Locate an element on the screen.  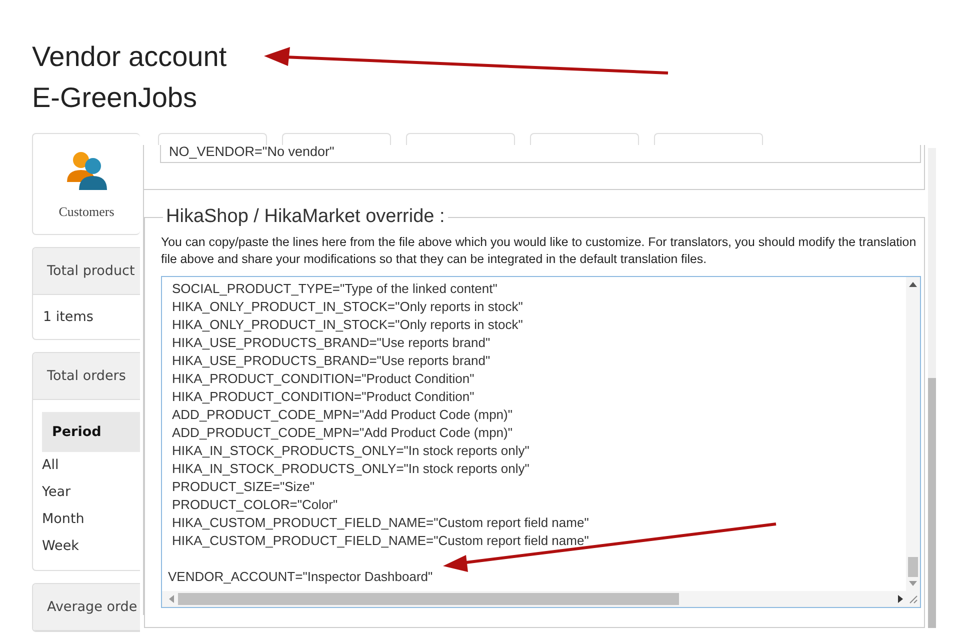
code-line: PRODUCT_SIZE="Size" is located at coordinates (243, 487).